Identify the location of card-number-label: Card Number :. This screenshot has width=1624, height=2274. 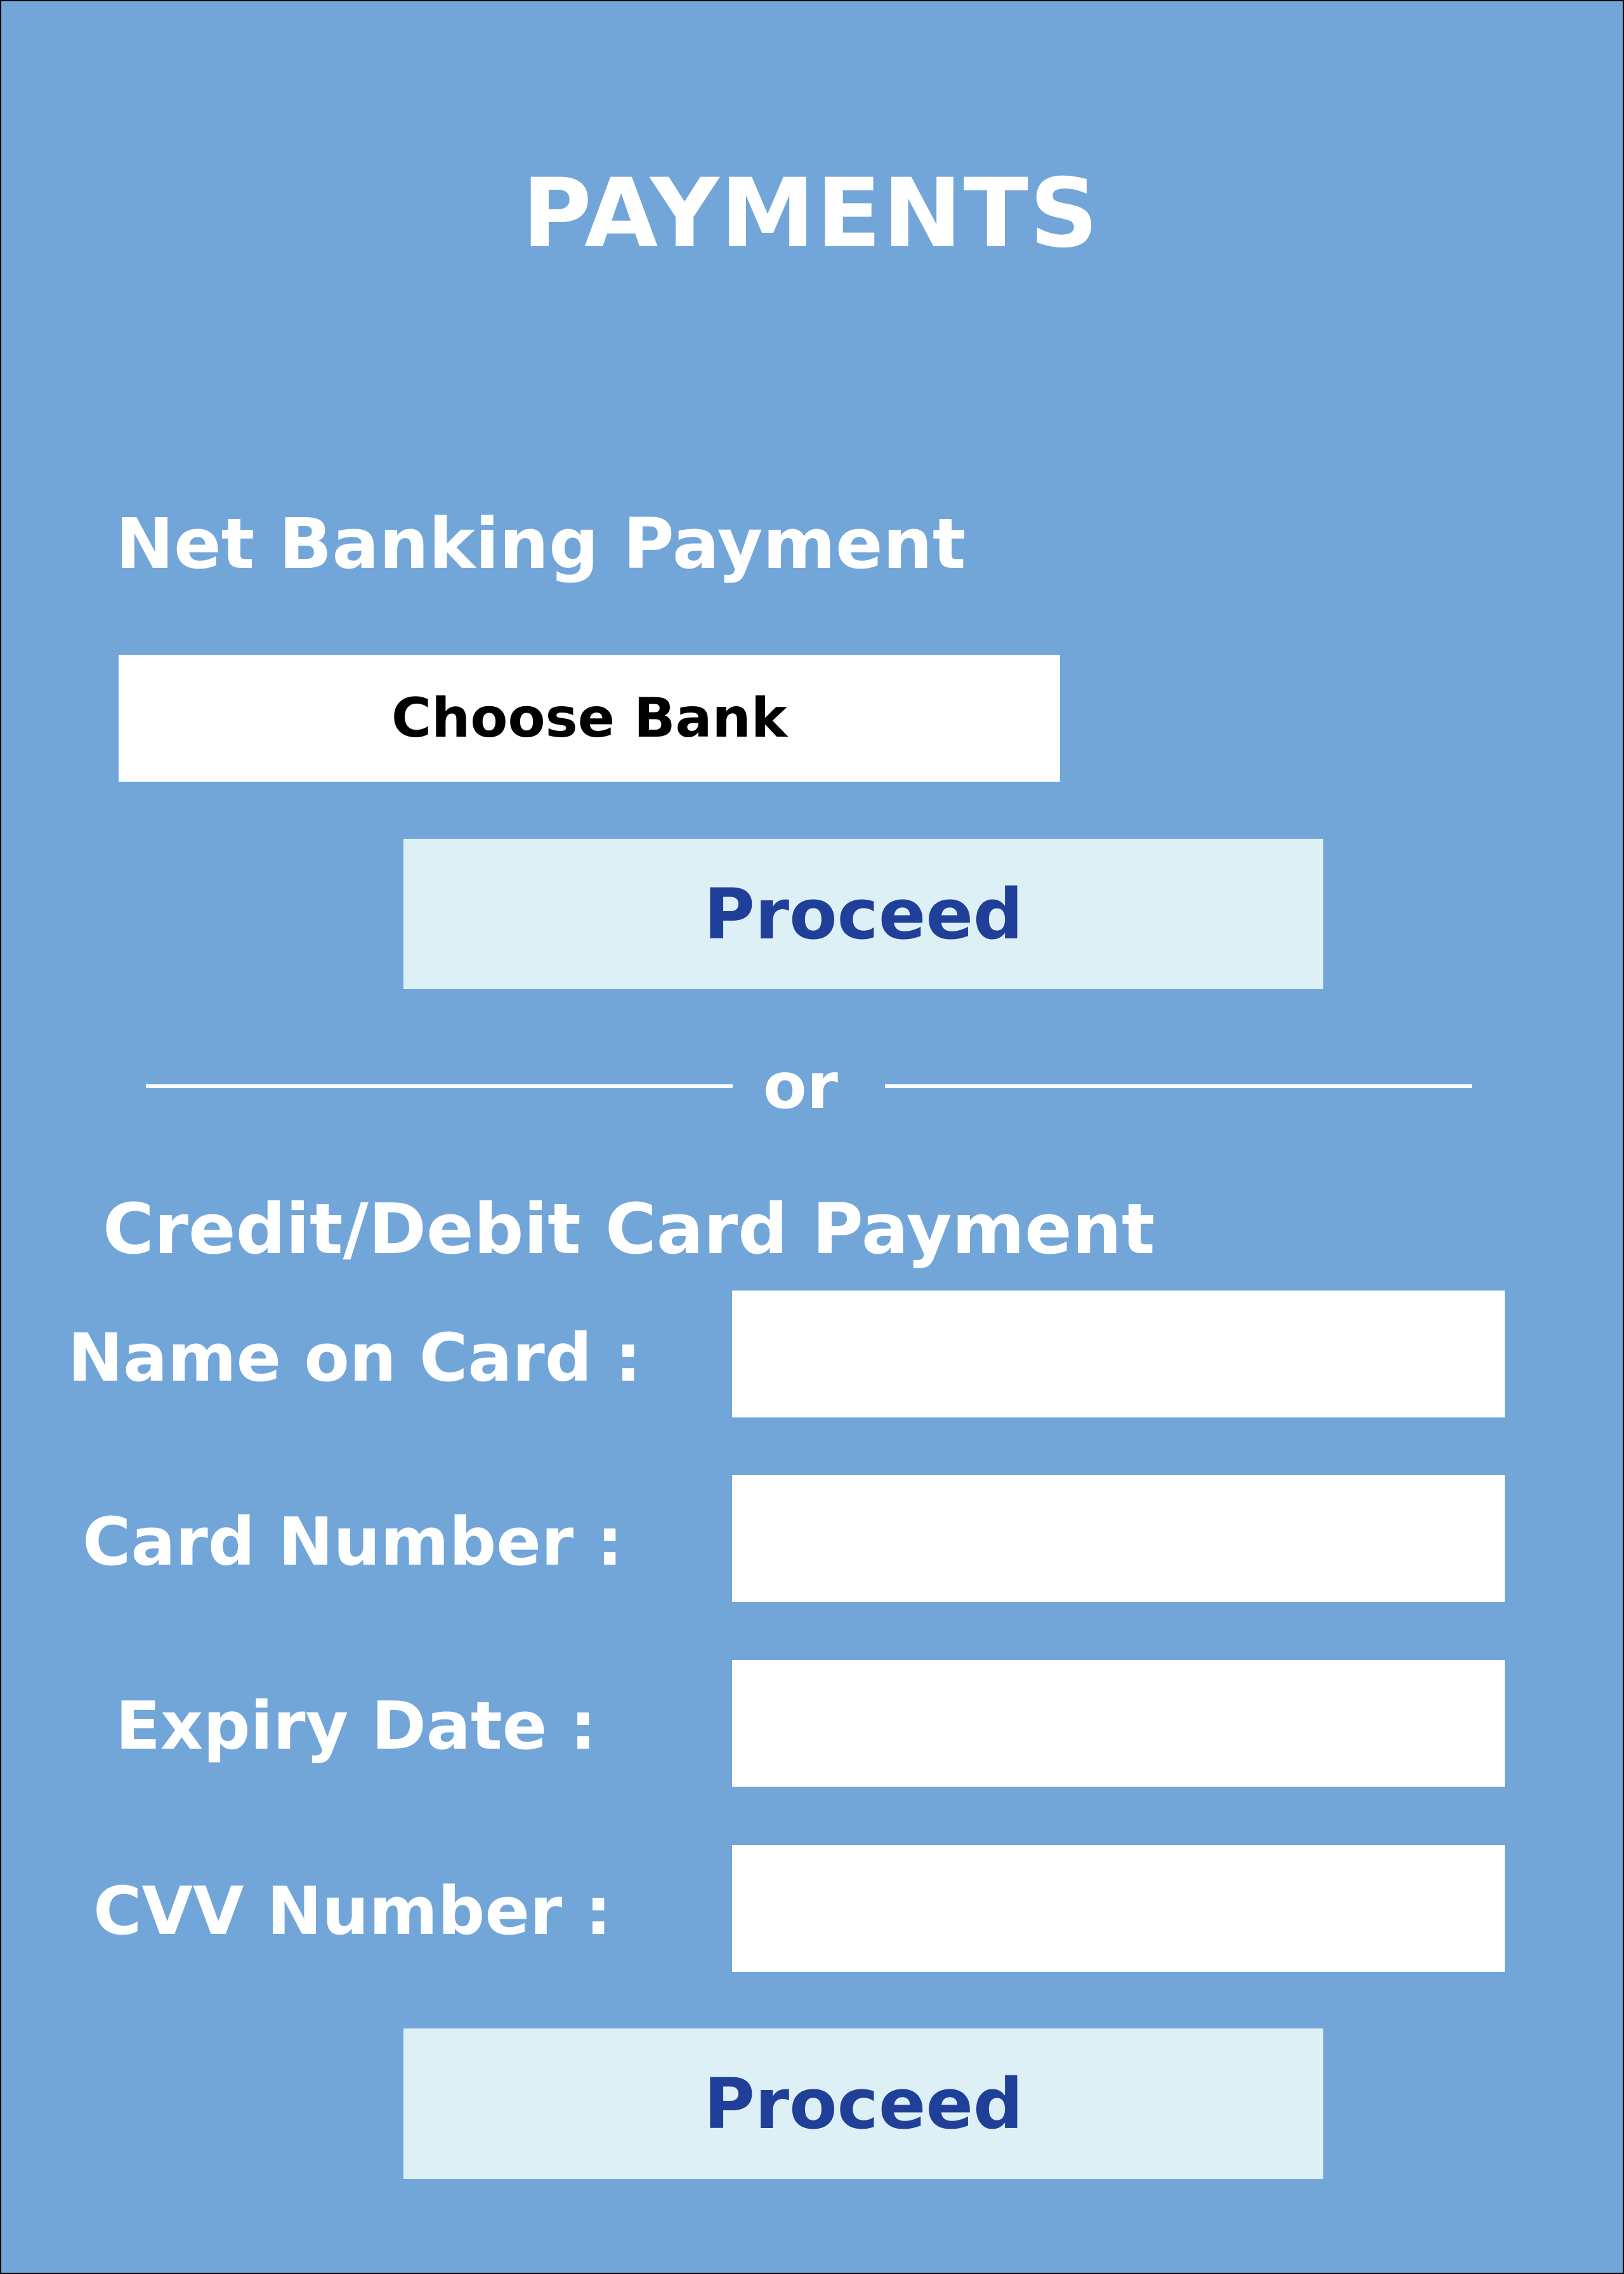
(352, 1542).